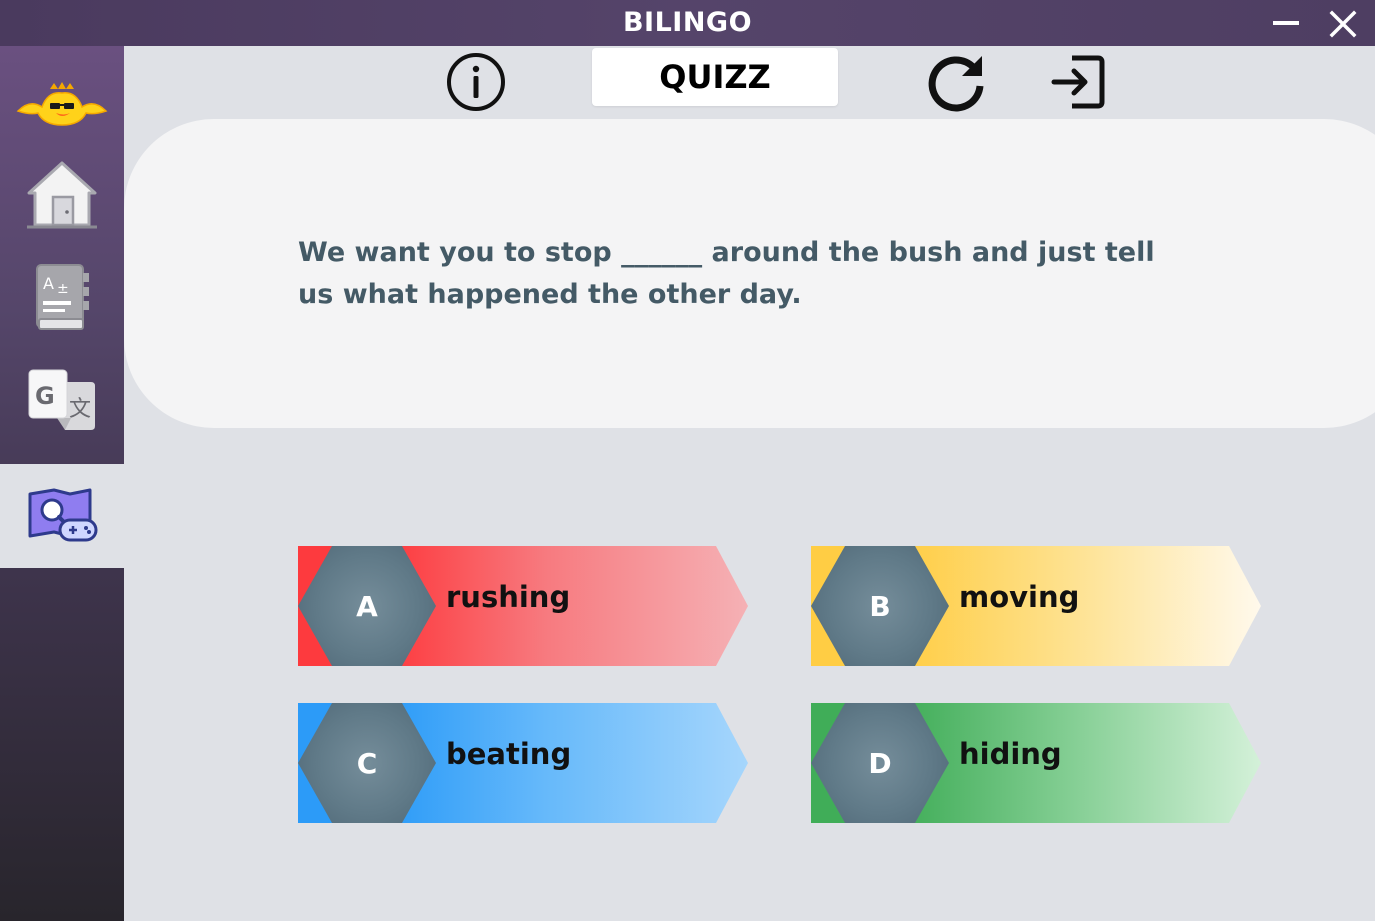 The height and width of the screenshot is (921, 1375). Describe the element at coordinates (48, 283) in the screenshot. I see `svg-text: A` at that location.